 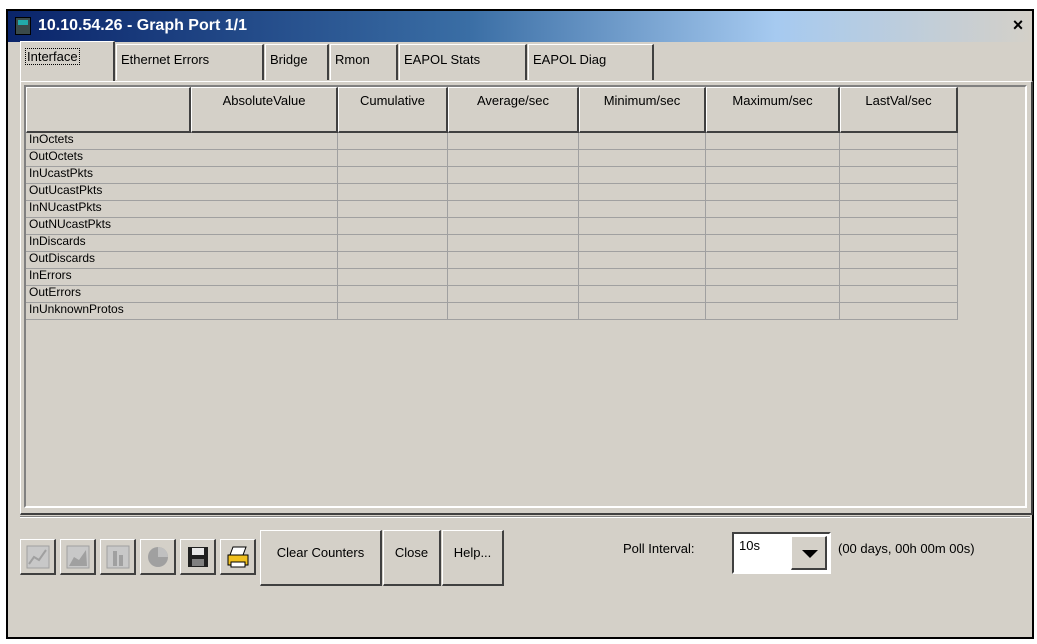 What do you see at coordinates (1018, 25) in the screenshot?
I see `close-icon: ×` at bounding box center [1018, 25].